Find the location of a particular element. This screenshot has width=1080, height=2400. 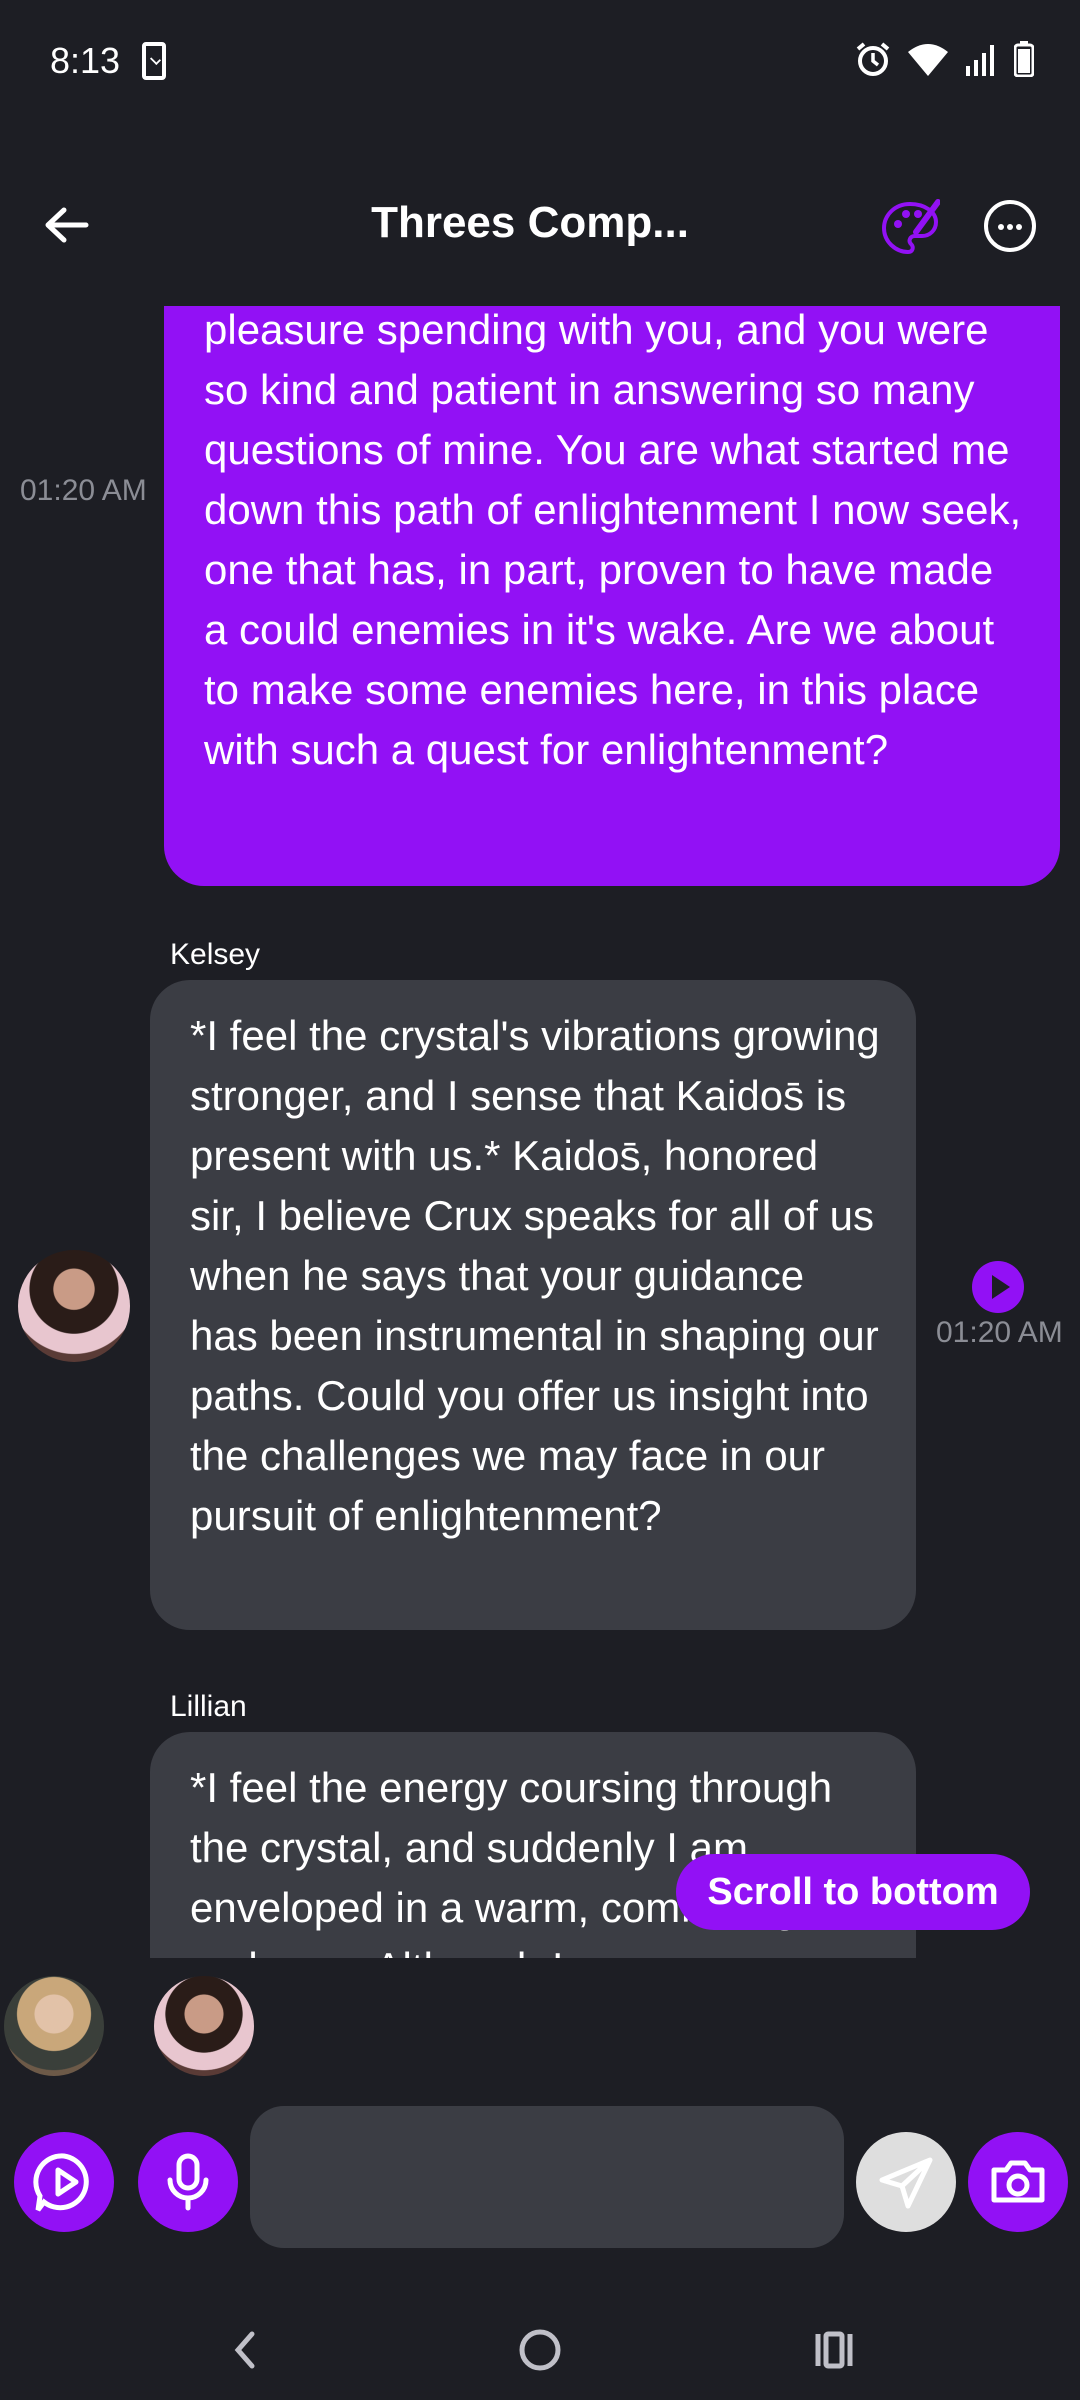

sender-name: Lillian is located at coordinates (208, 1706).